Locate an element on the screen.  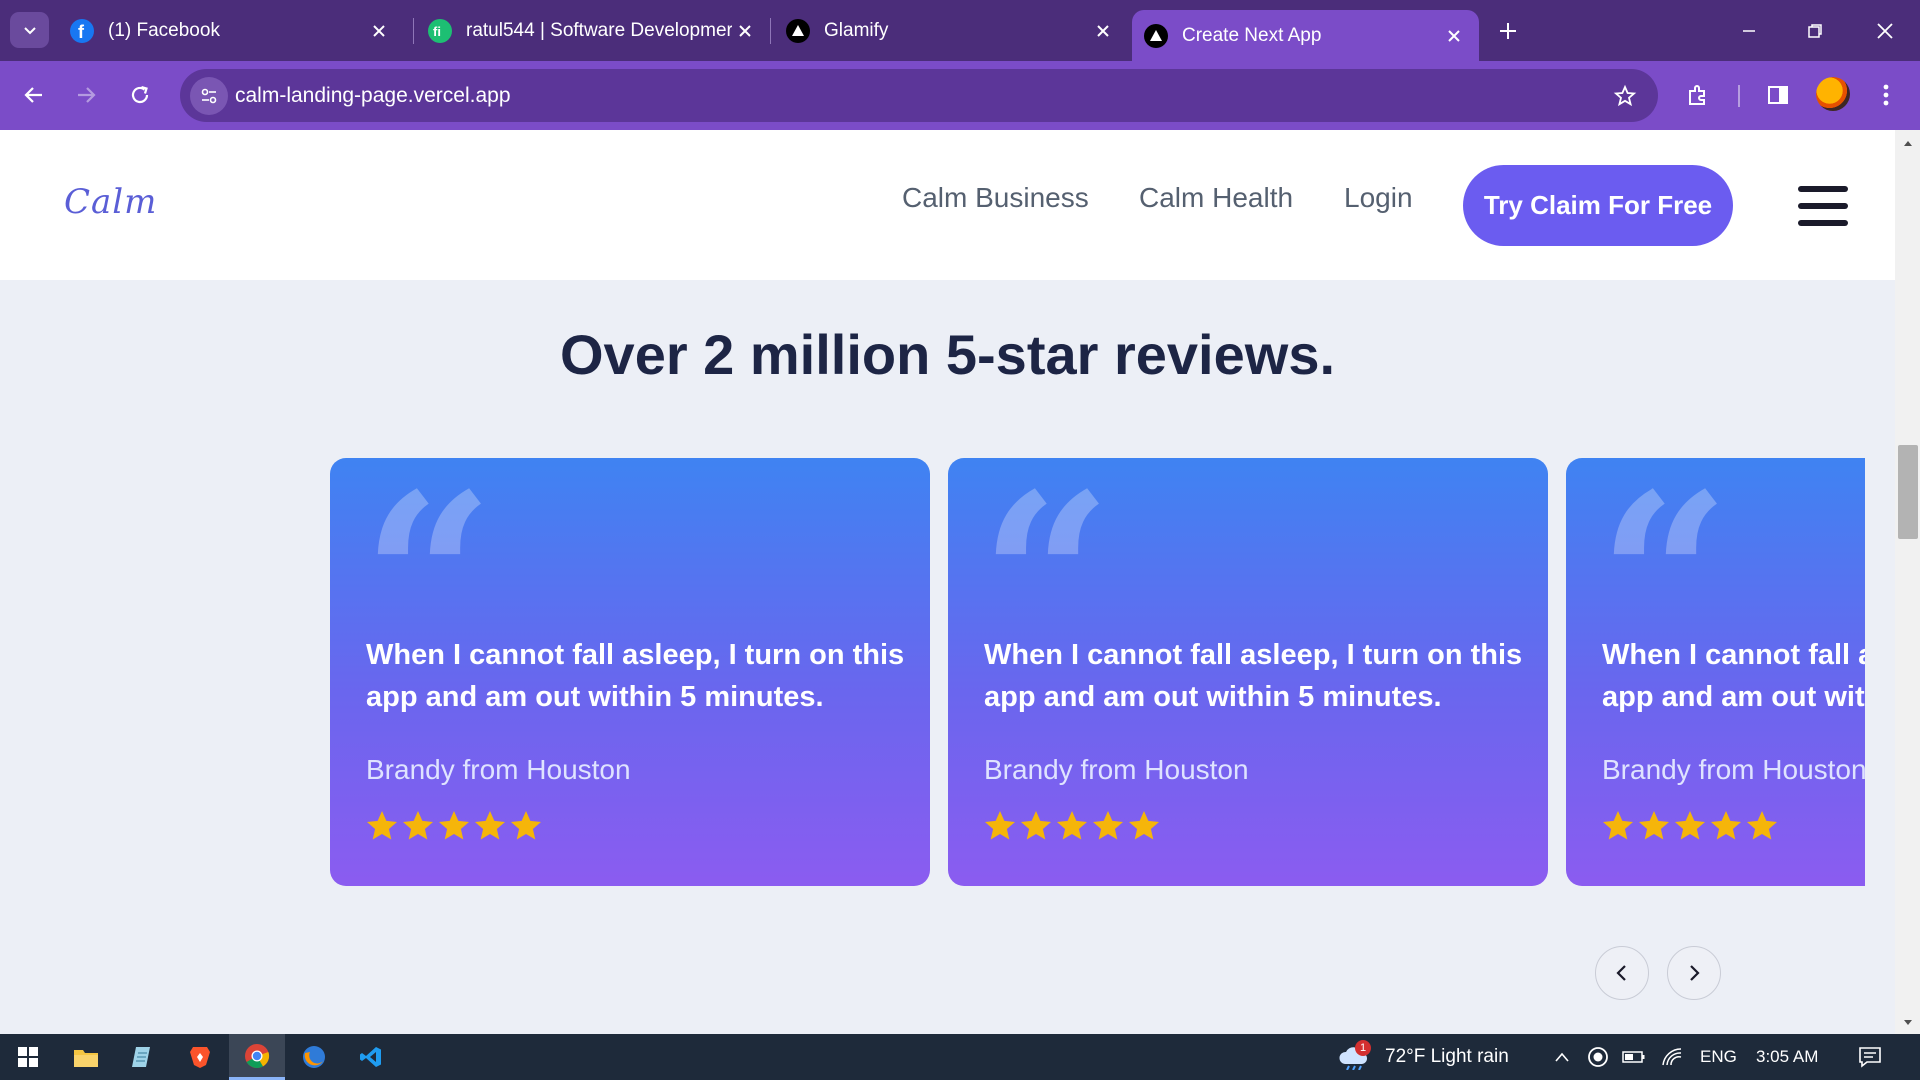
taskbar-notepad is located at coordinates (143, 1057).